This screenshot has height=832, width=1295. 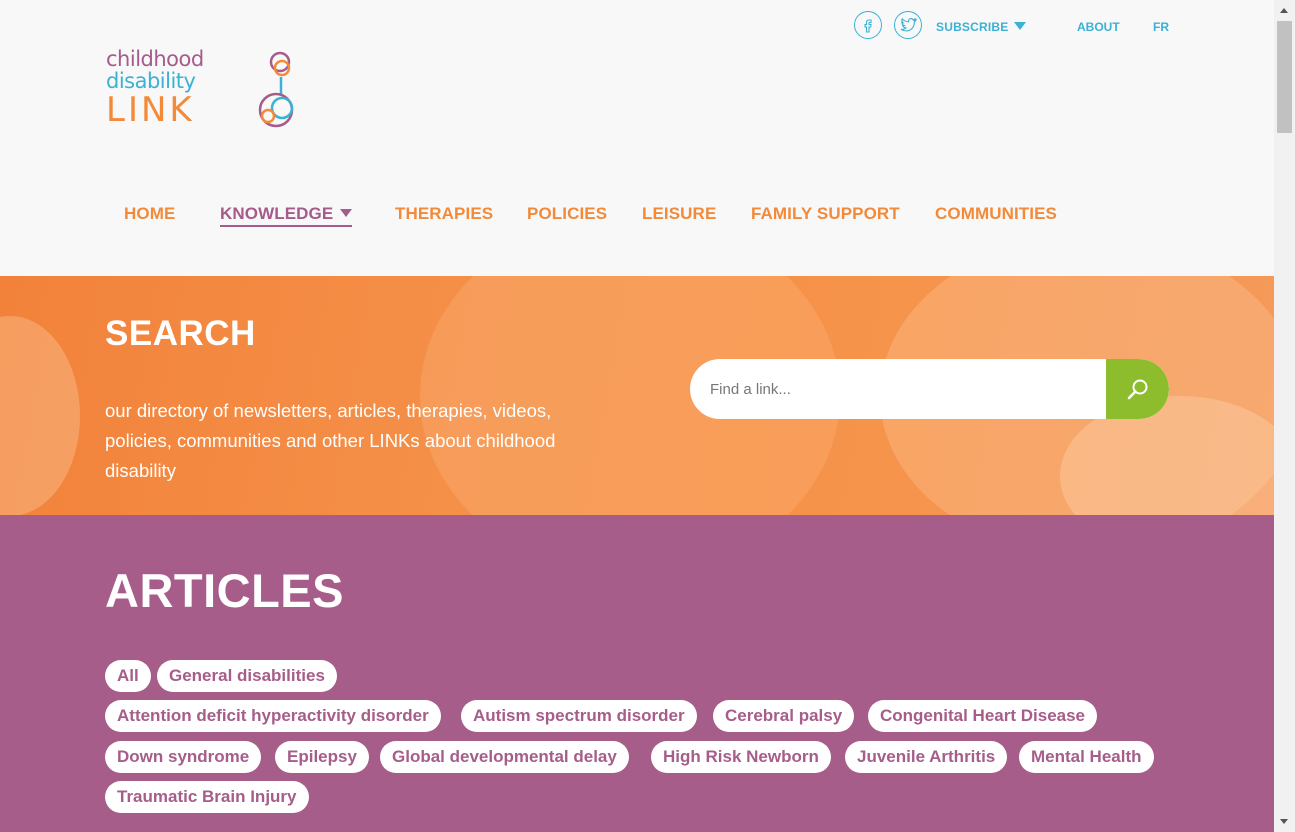 What do you see at coordinates (1161, 27) in the screenshot?
I see `language-toggle: FR` at bounding box center [1161, 27].